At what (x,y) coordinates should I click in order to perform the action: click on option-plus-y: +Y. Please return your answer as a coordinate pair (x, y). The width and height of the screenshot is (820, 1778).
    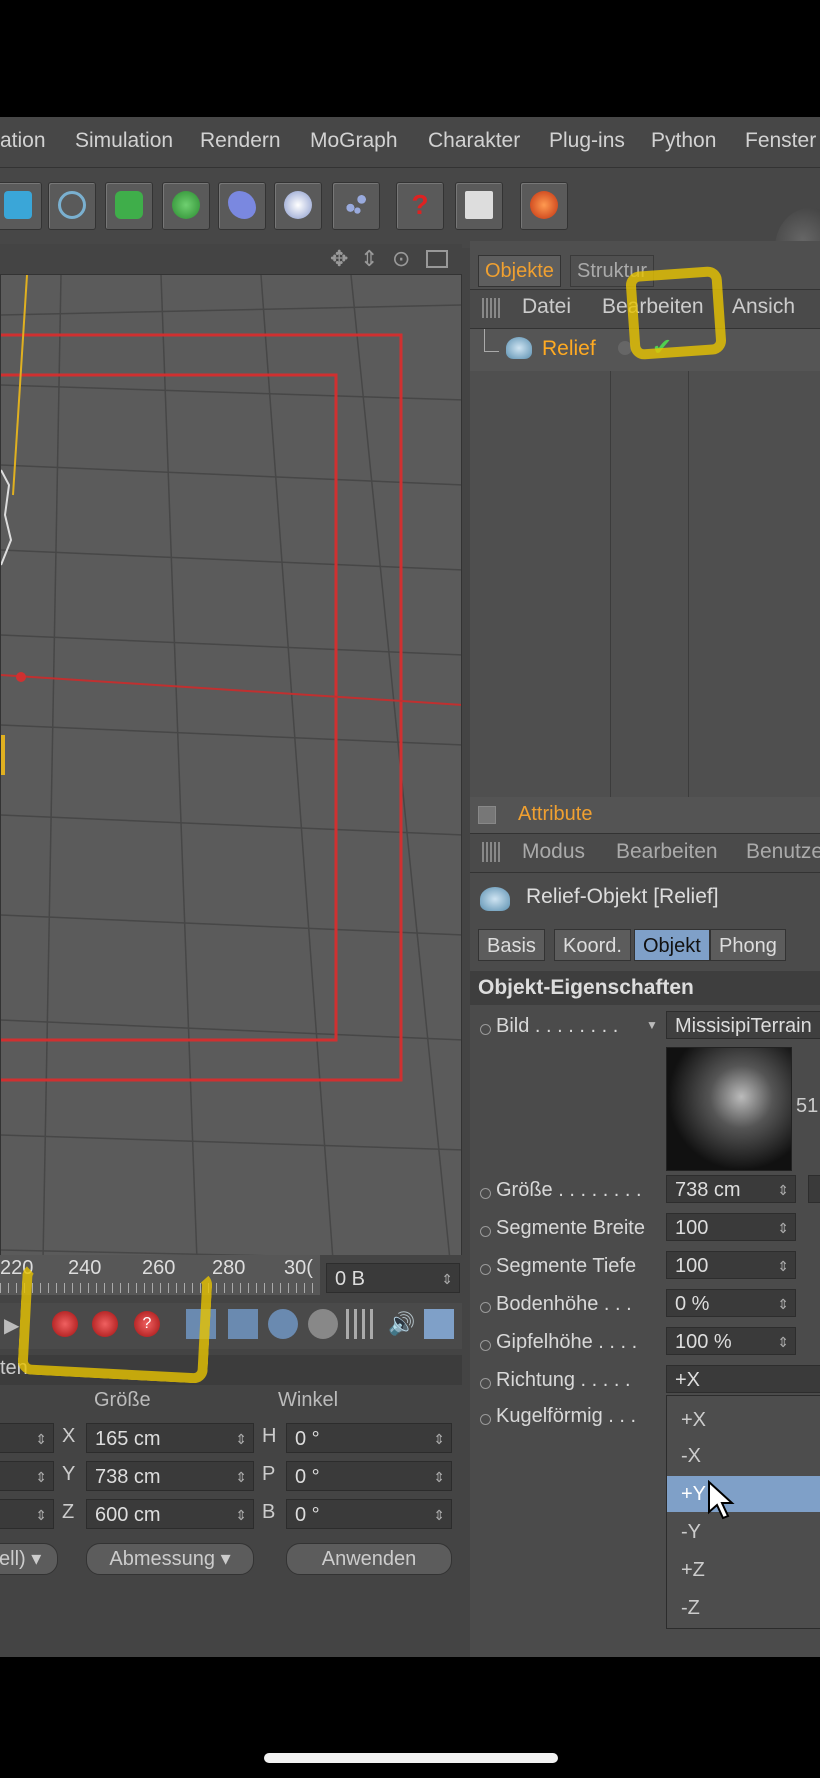
    Looking at the image, I should click on (743, 1494).